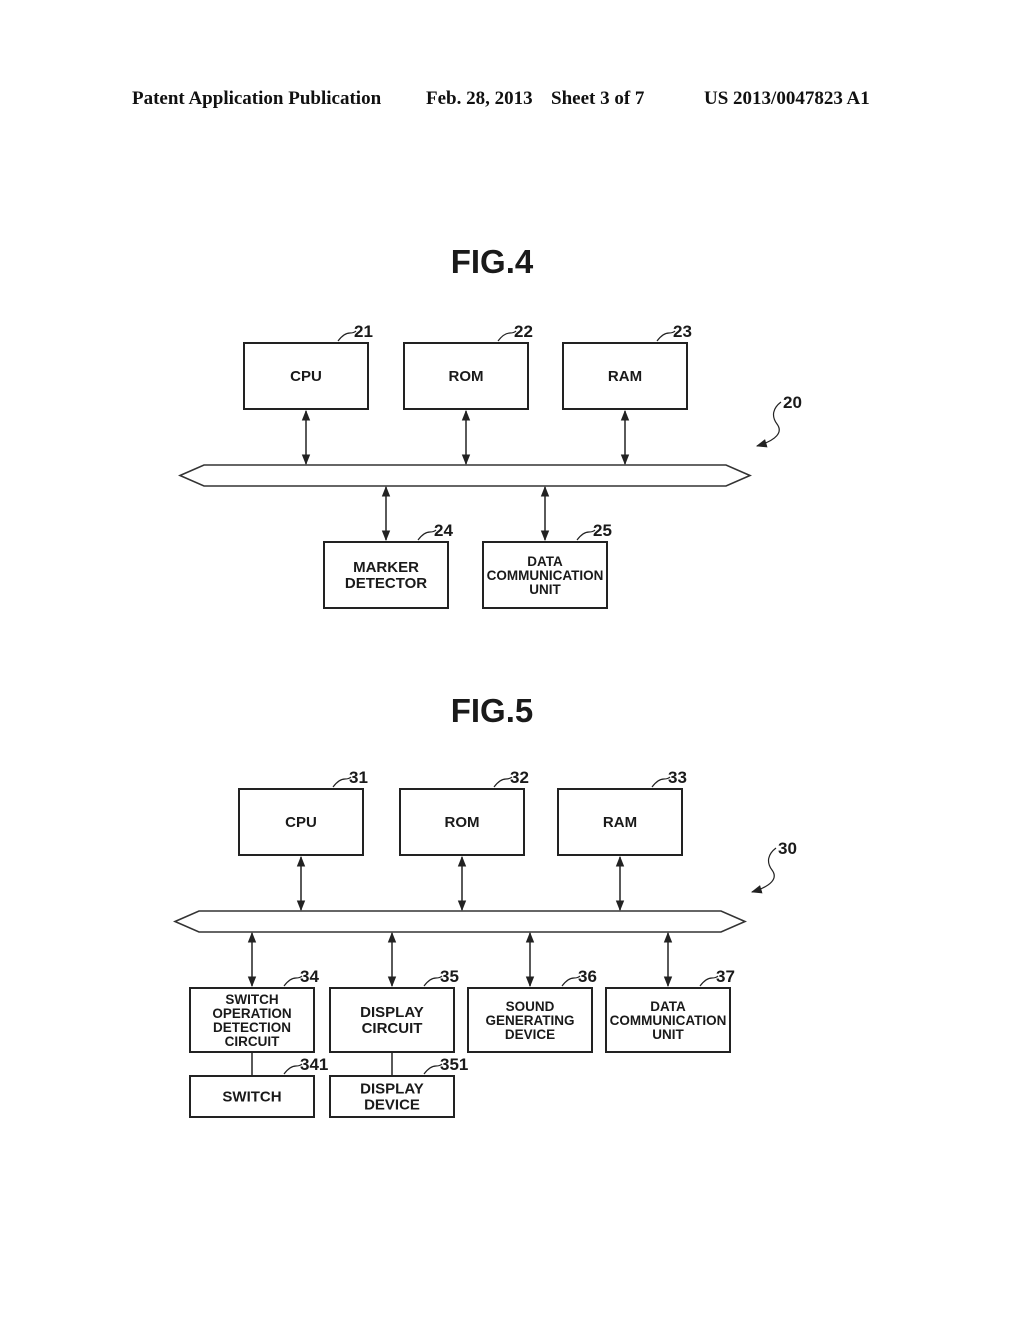 This screenshot has width=1024, height=1320. What do you see at coordinates (314, 1064) in the screenshot?
I see `fig5-block-341-ref-number: 341` at bounding box center [314, 1064].